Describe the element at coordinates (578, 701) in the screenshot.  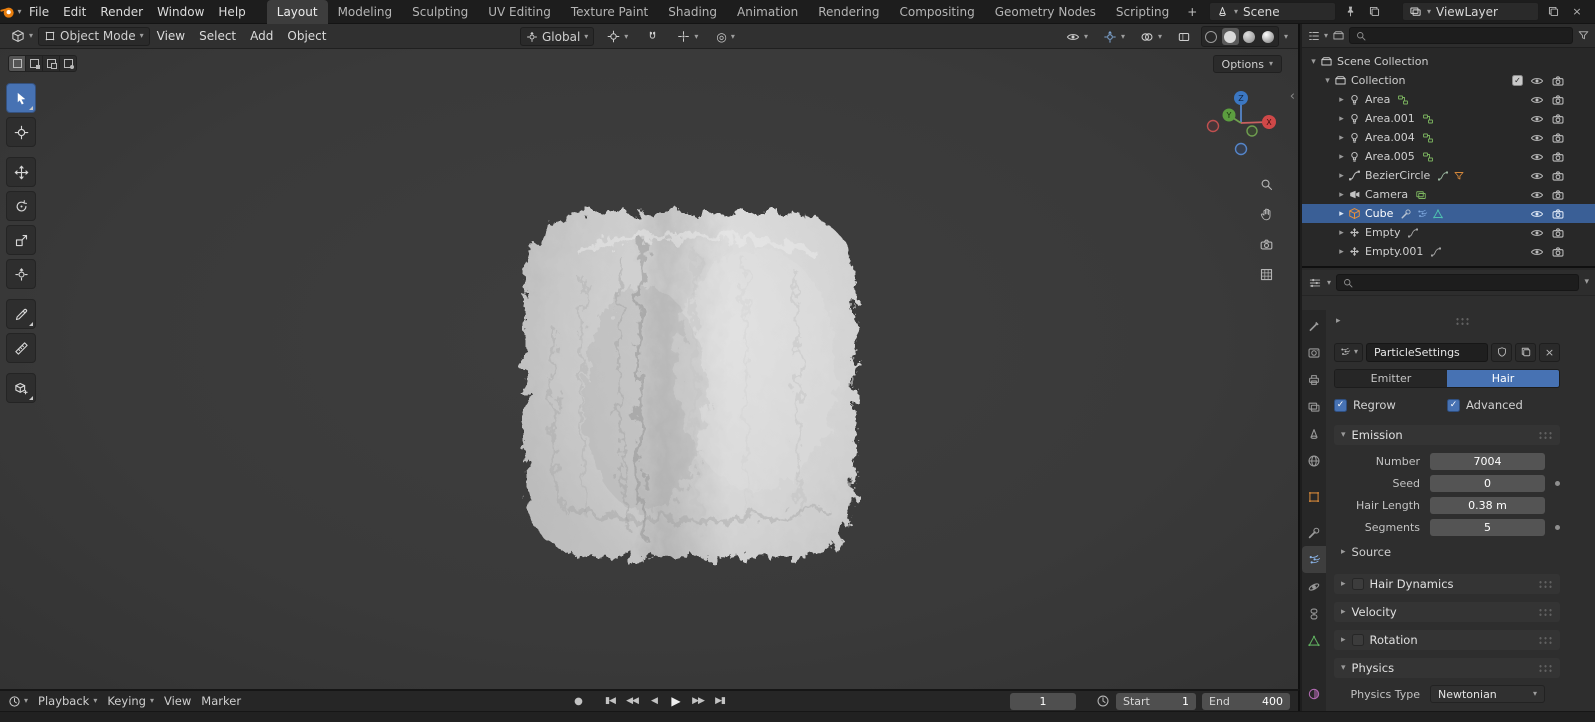
I see `auto-keying-toggle: ●` at that location.